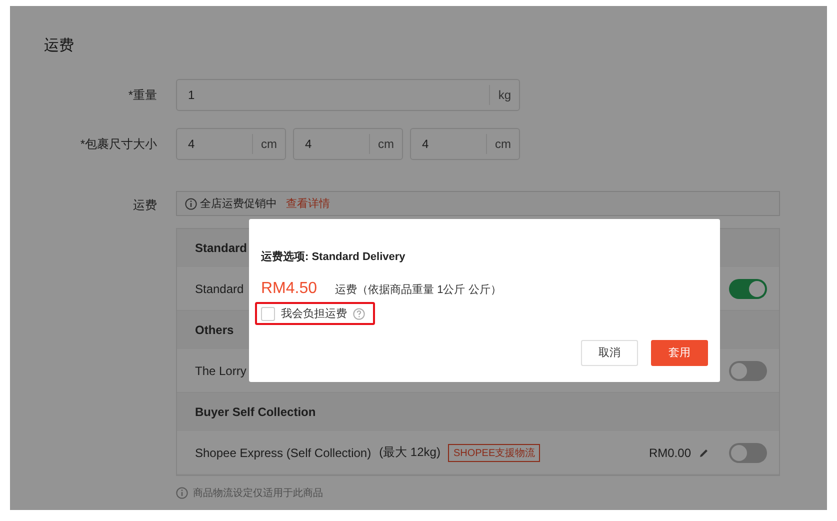  Describe the element at coordinates (238, 203) in the screenshot. I see `promo-text: 全店运费促销中` at that location.